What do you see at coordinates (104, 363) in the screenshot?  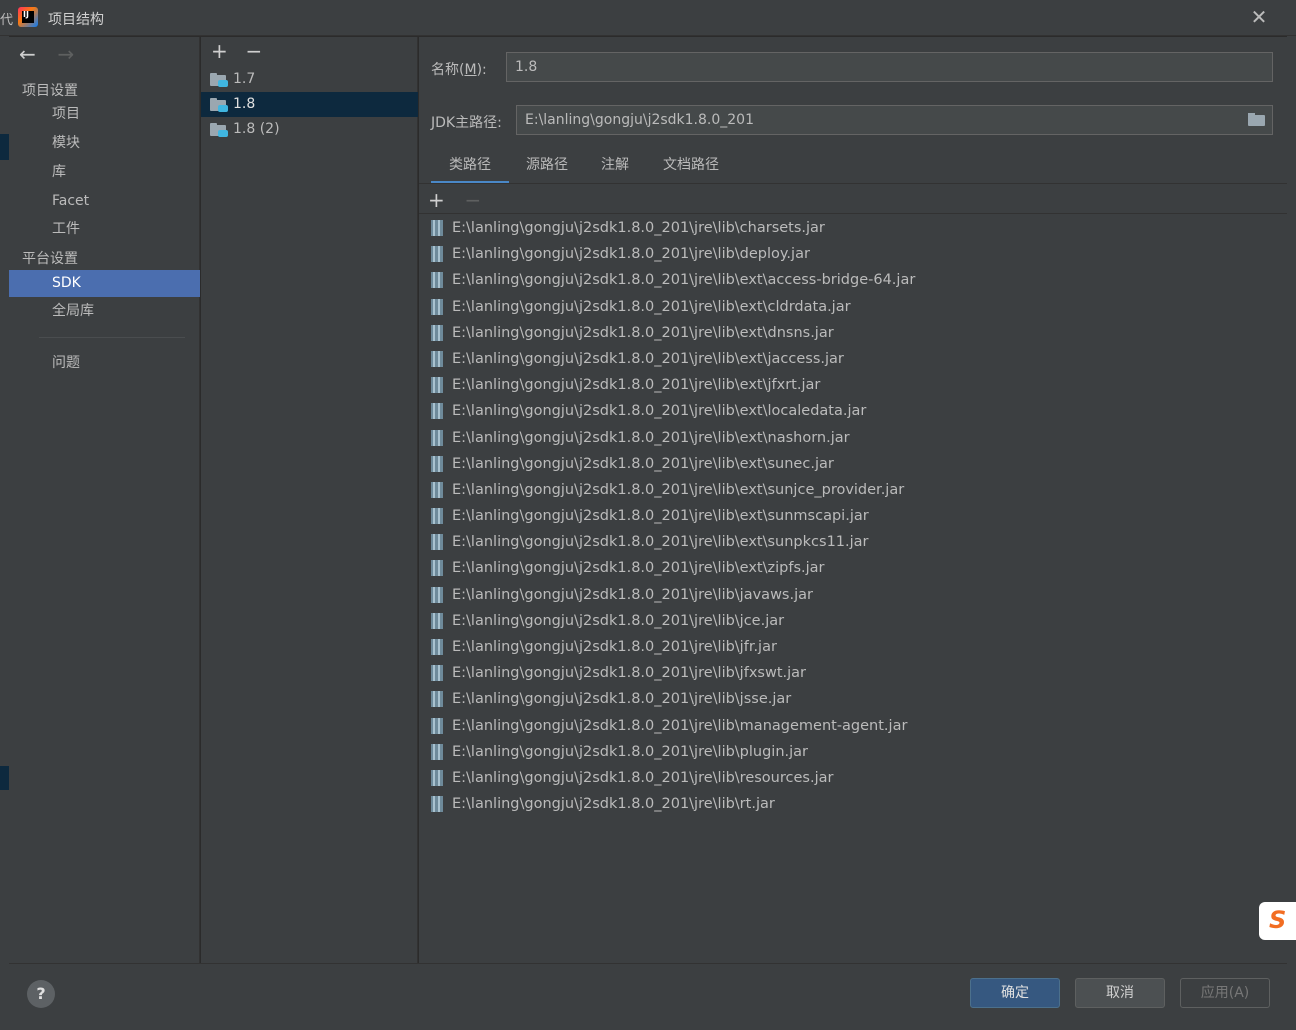 I see `sidebar-item-problems: 问题` at bounding box center [104, 363].